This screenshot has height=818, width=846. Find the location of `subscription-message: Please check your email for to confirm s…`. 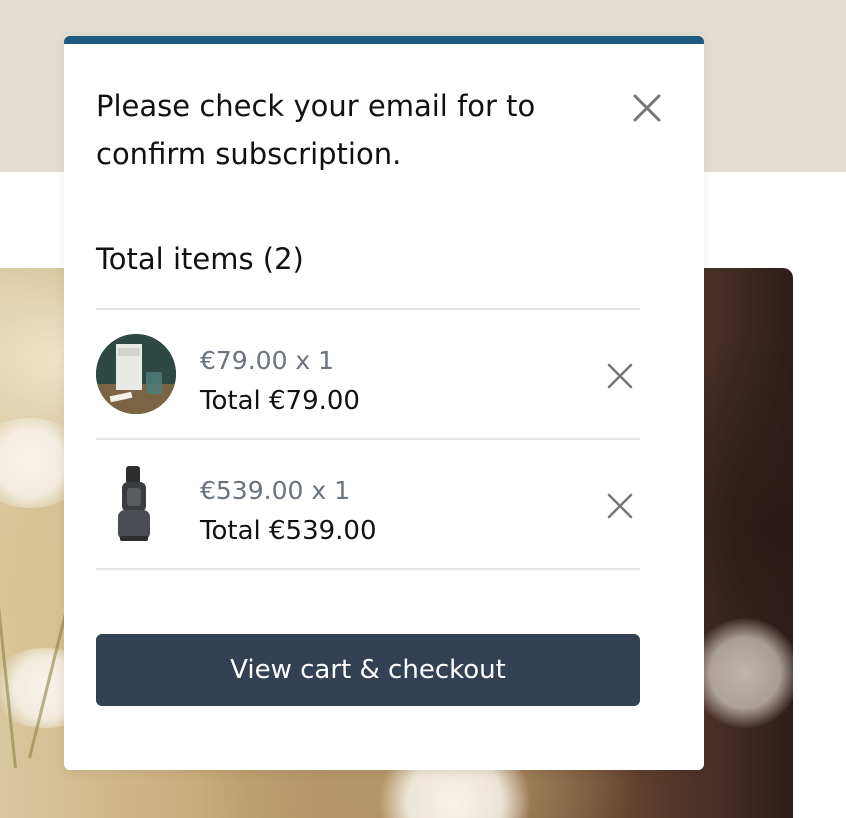

subscription-message: Please check your email for to confirm s… is located at coordinates (316, 130).